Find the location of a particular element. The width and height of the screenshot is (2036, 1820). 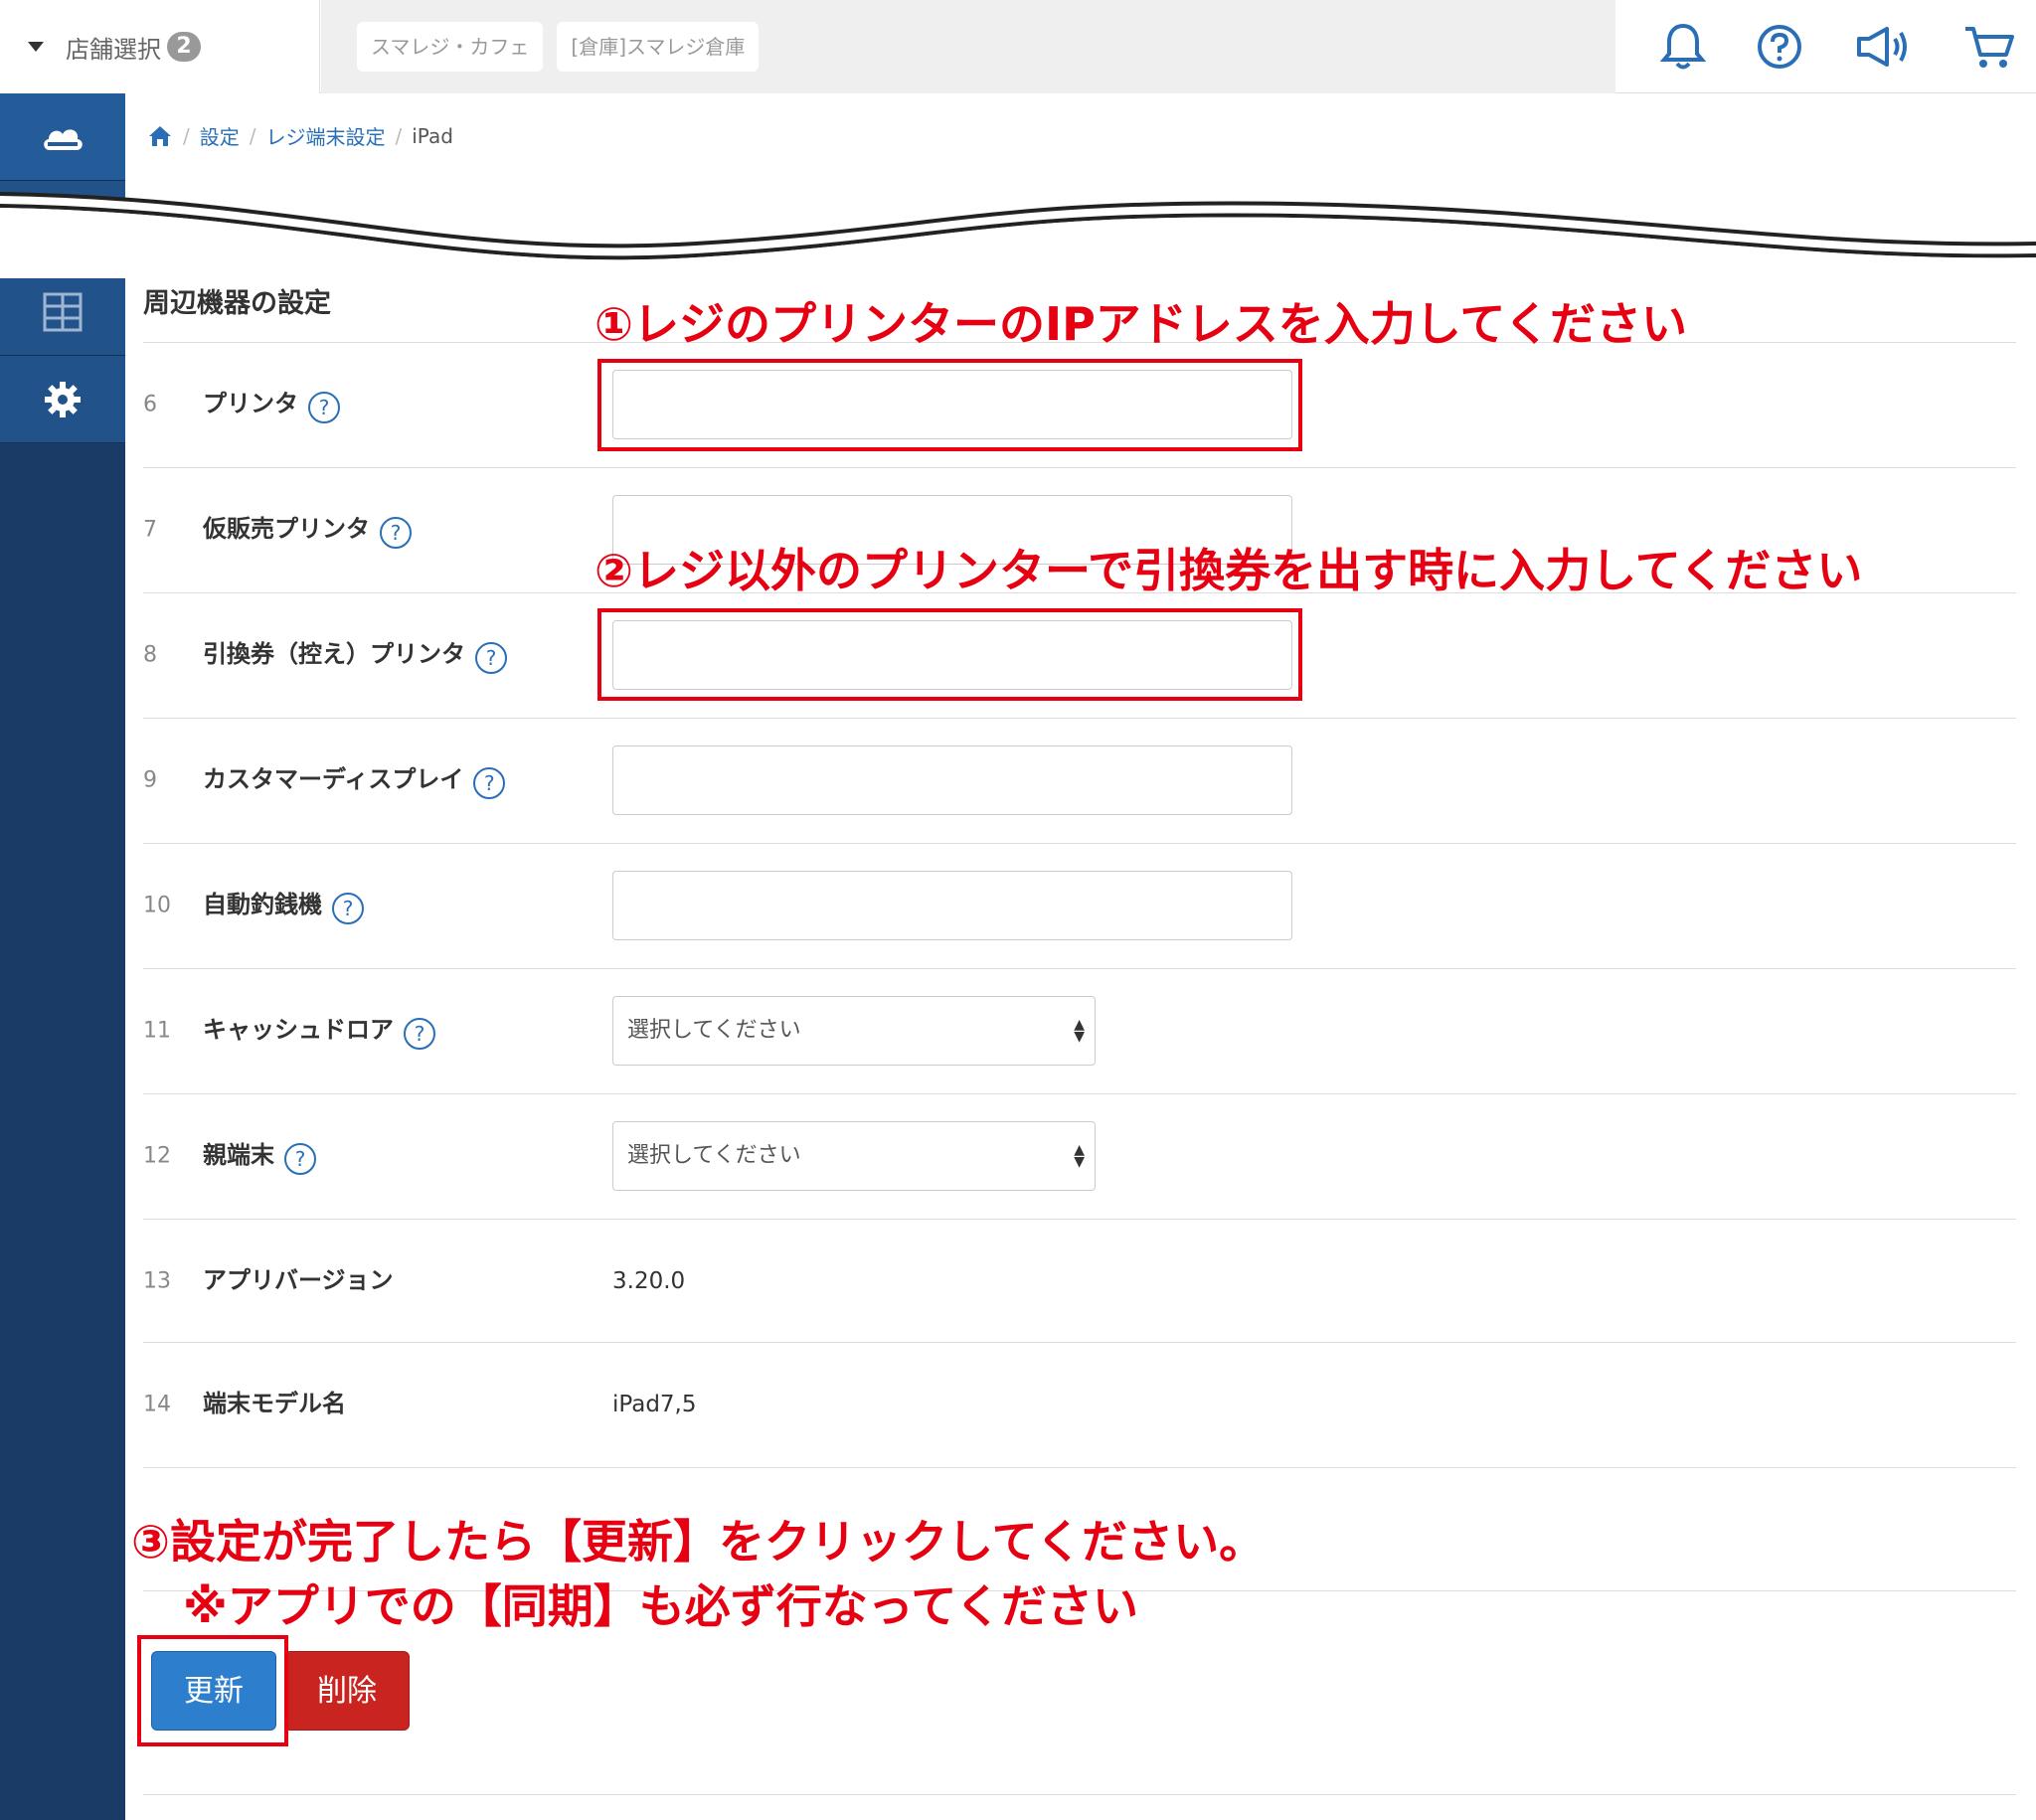

printer-label: プリンタ is located at coordinates (250, 403).